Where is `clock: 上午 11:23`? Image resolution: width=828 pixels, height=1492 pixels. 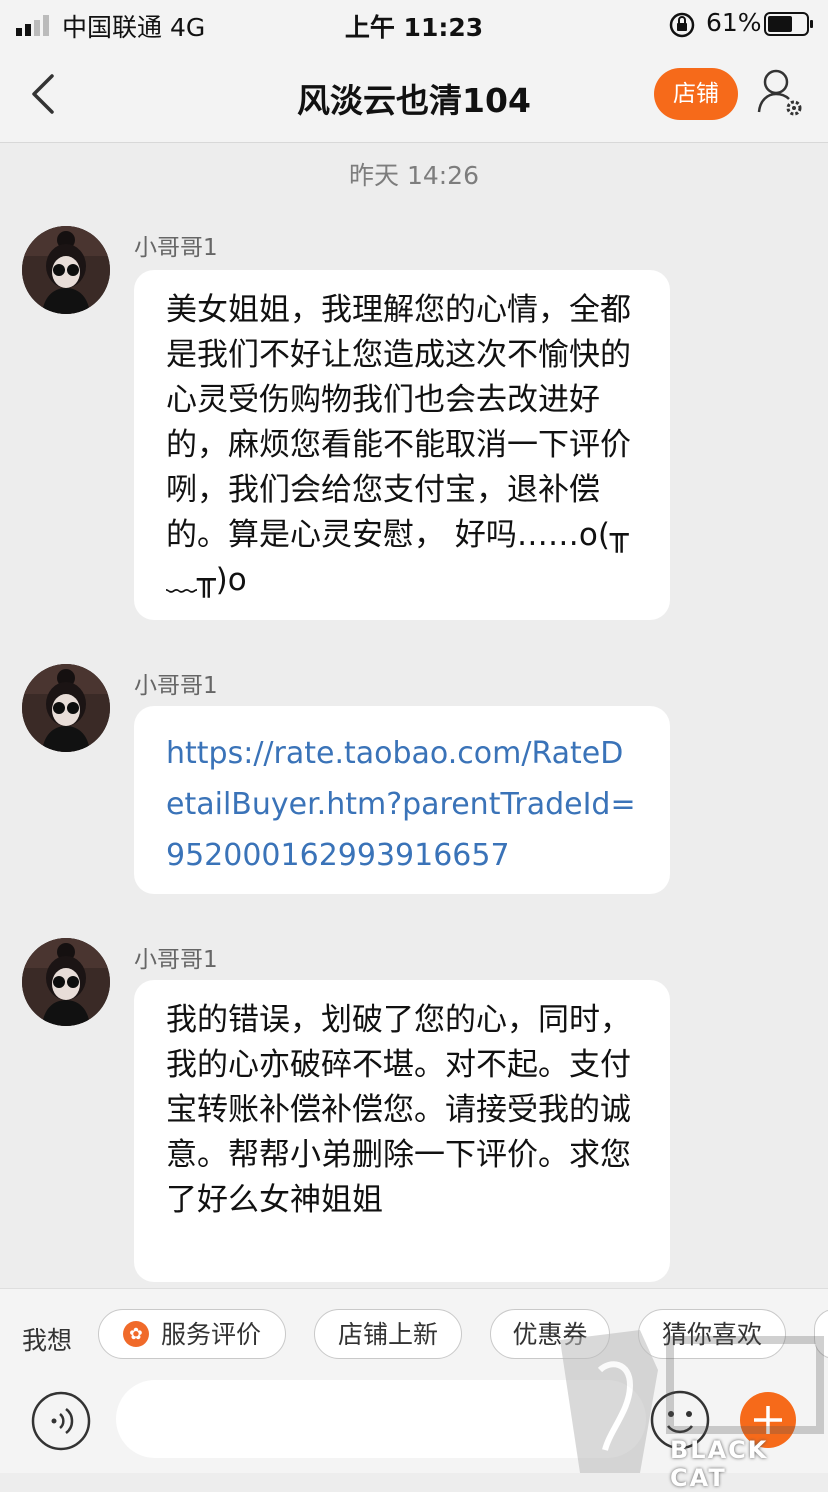
clock: 上午 11:23 is located at coordinates (414, 27).